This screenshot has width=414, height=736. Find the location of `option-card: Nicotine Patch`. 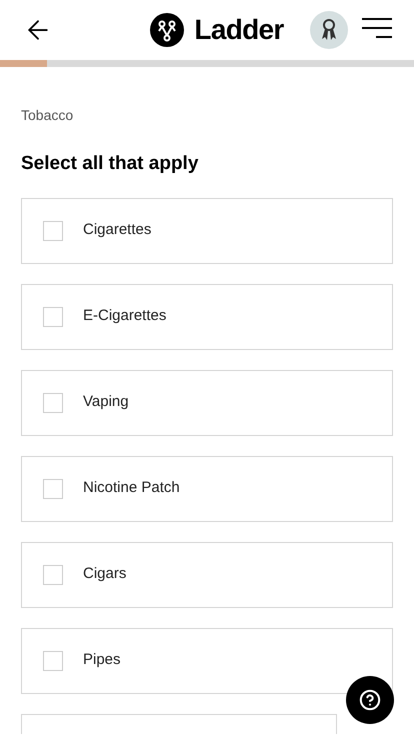

option-card: Nicotine Patch is located at coordinates (207, 489).